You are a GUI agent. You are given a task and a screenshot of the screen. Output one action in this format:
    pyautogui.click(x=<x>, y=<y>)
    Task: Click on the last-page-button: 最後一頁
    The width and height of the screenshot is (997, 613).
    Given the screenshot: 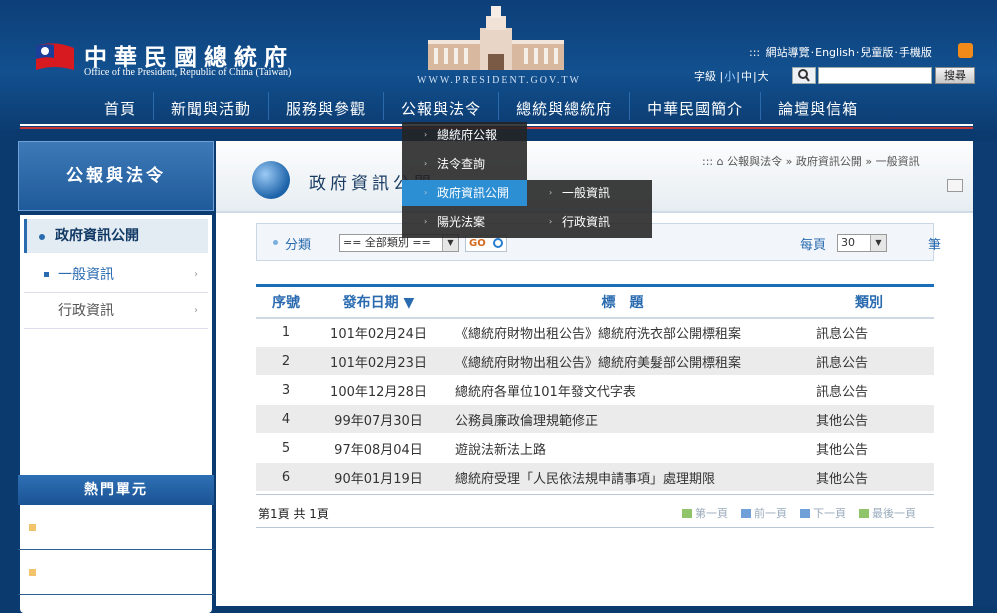 What is the action you would take?
    pyautogui.click(x=887, y=513)
    